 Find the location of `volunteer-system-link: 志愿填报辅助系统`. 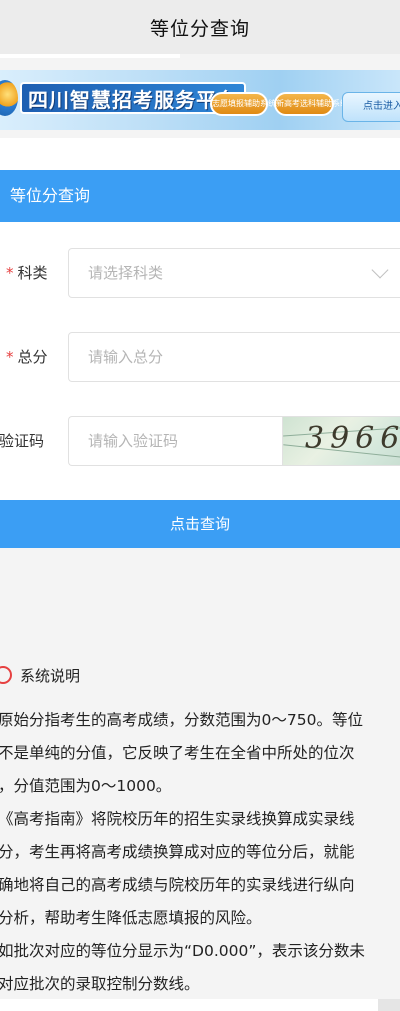

volunteer-system-link: 志愿填报辅助系统 is located at coordinates (243, 104).